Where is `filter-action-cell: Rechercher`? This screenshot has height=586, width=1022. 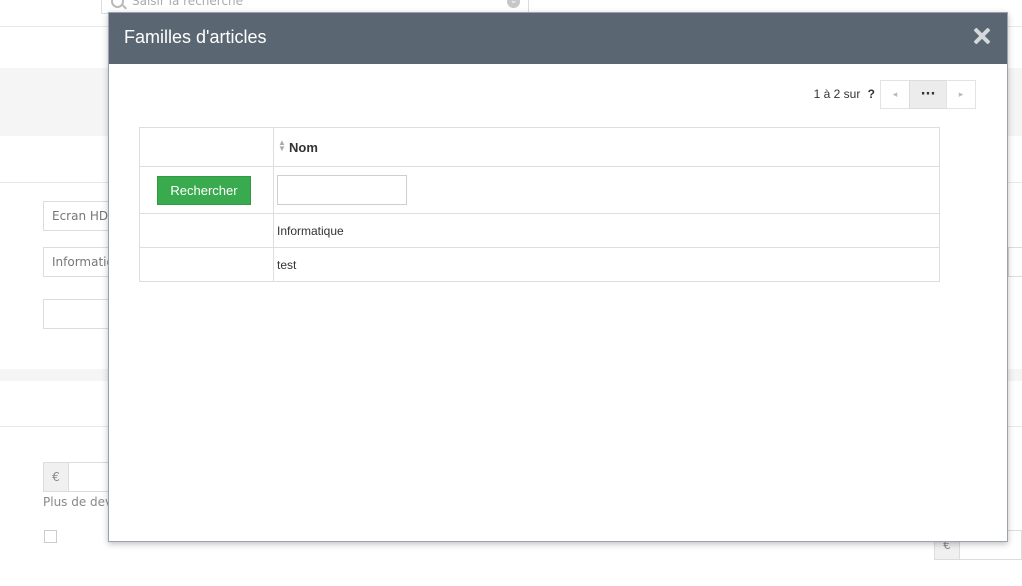 filter-action-cell: Rechercher is located at coordinates (206, 190).